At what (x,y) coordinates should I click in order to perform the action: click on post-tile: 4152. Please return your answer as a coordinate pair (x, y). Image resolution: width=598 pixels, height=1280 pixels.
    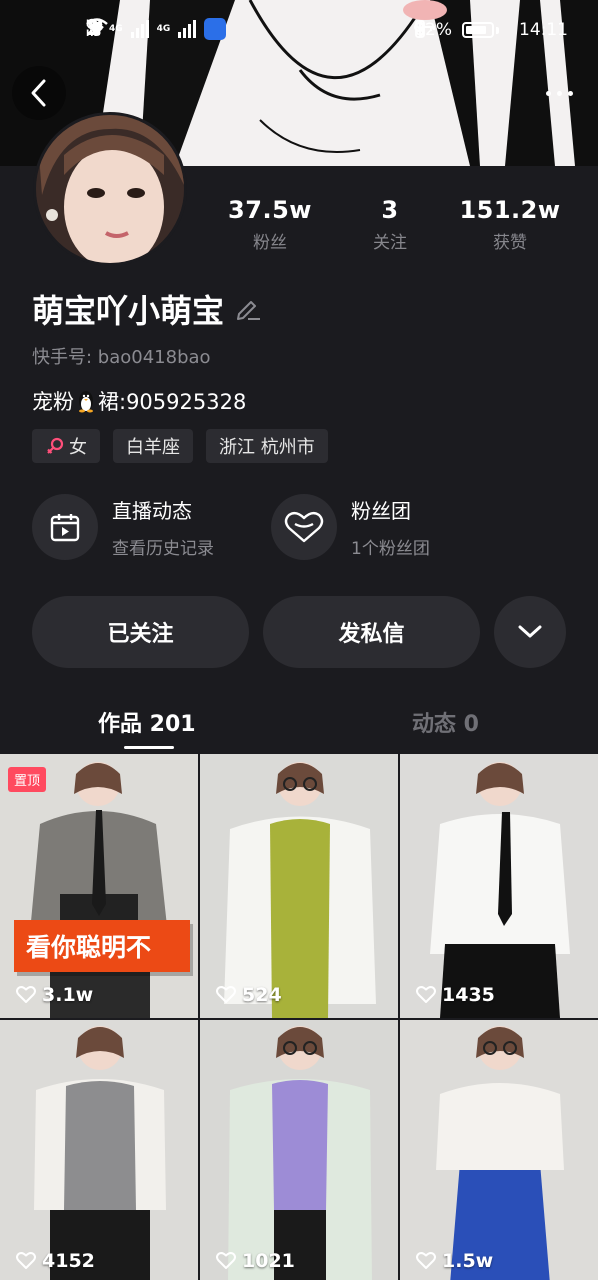
    Looking at the image, I should click on (99, 1150).